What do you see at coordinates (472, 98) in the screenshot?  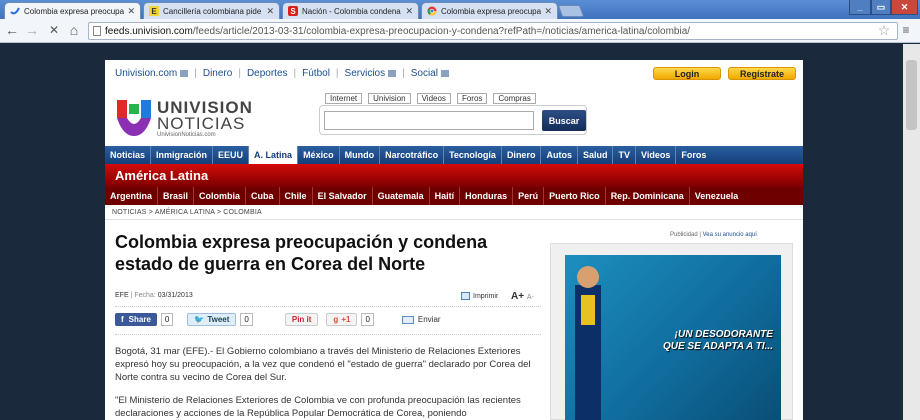 I see `search-tab-foros: Foros` at bounding box center [472, 98].